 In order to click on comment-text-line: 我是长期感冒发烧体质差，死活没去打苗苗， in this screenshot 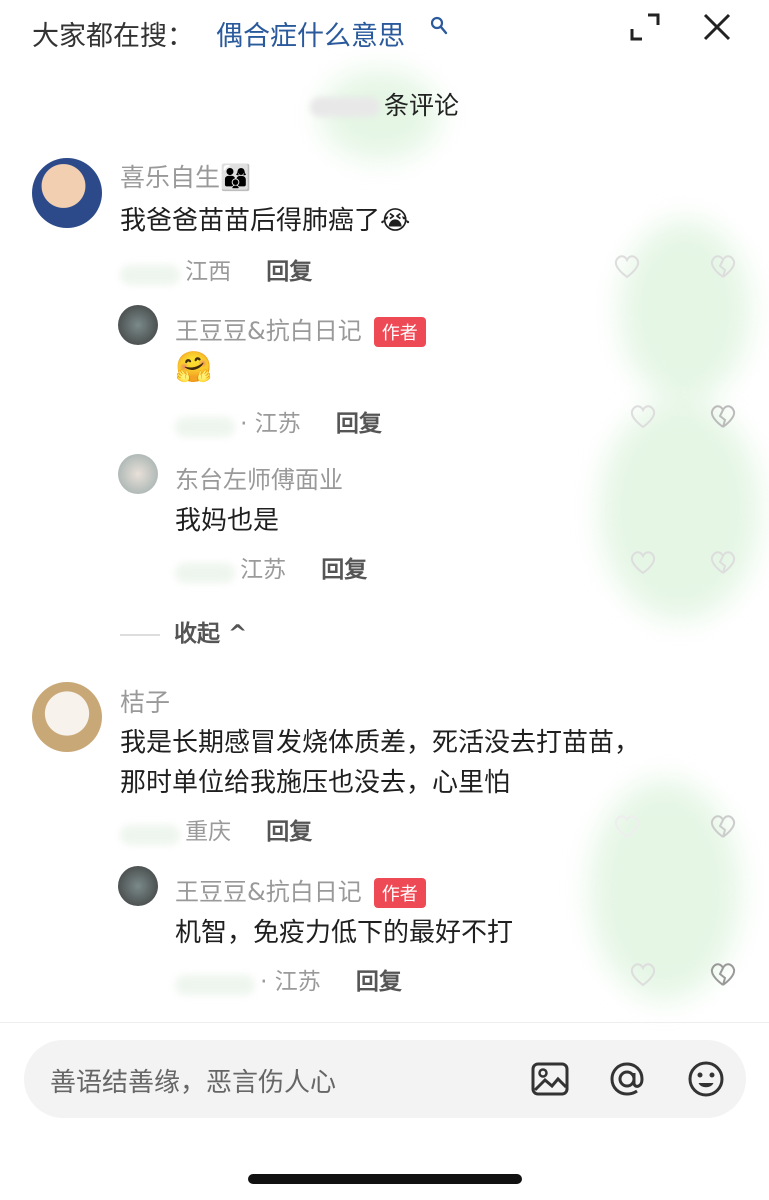, I will do `click(380, 743)`.